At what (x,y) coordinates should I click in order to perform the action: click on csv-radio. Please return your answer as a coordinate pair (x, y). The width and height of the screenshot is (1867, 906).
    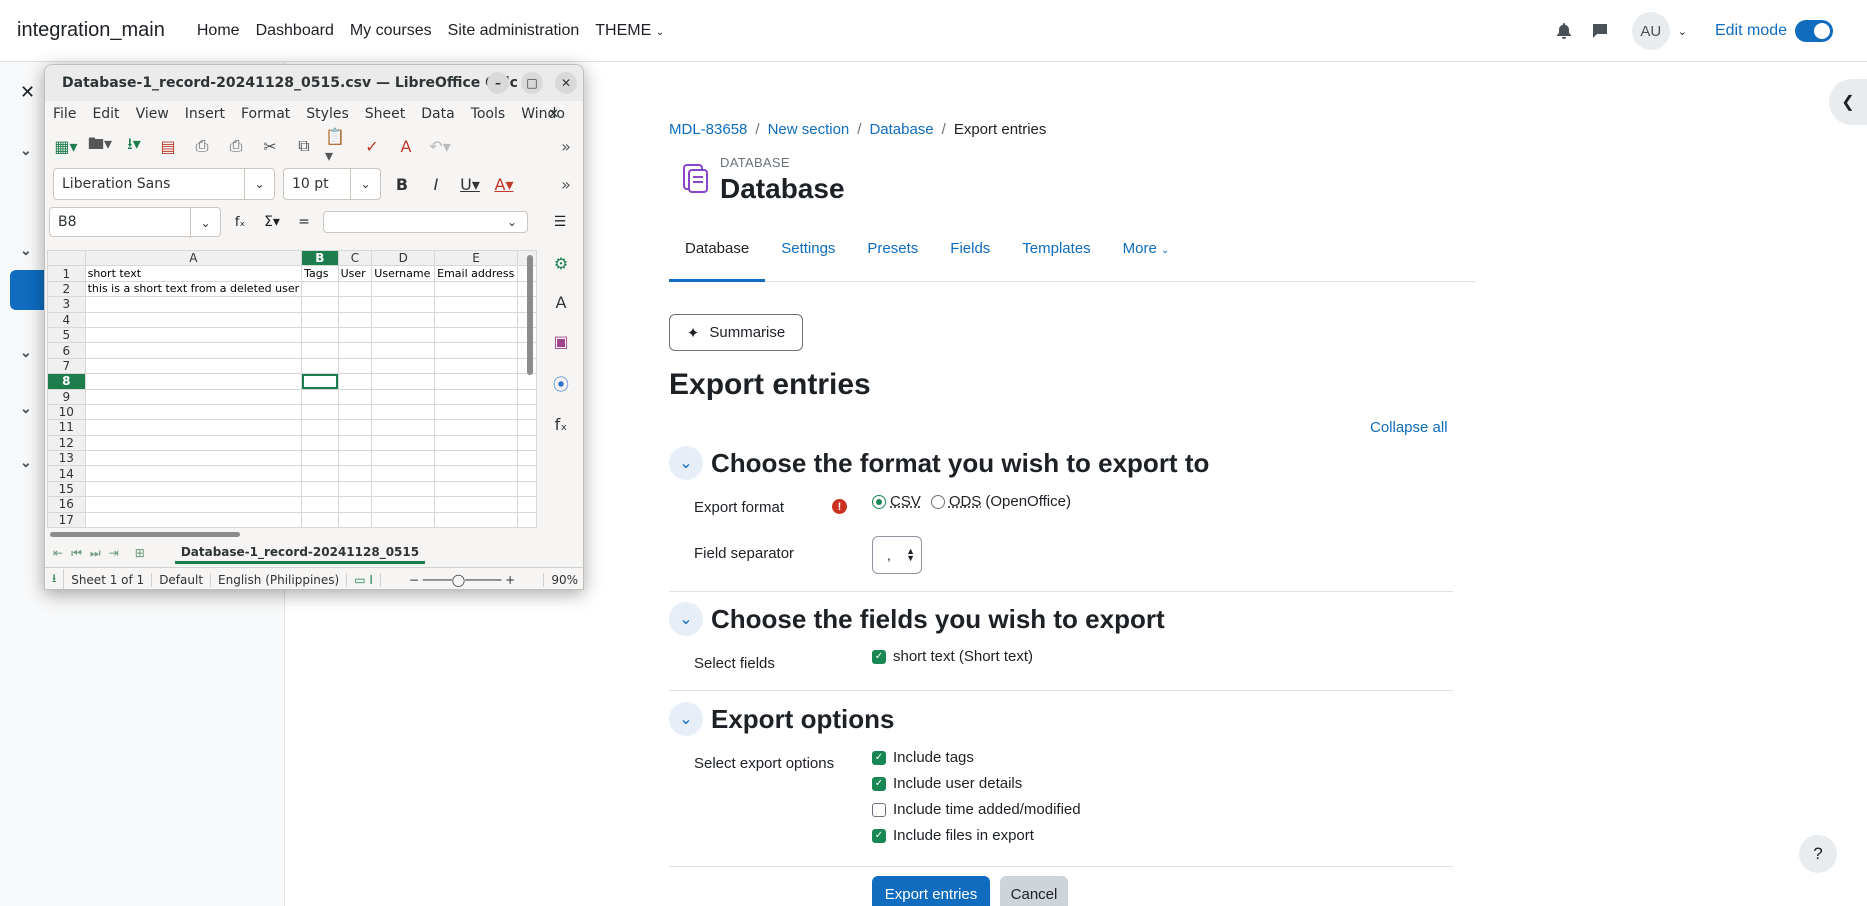
    Looking at the image, I should click on (879, 501).